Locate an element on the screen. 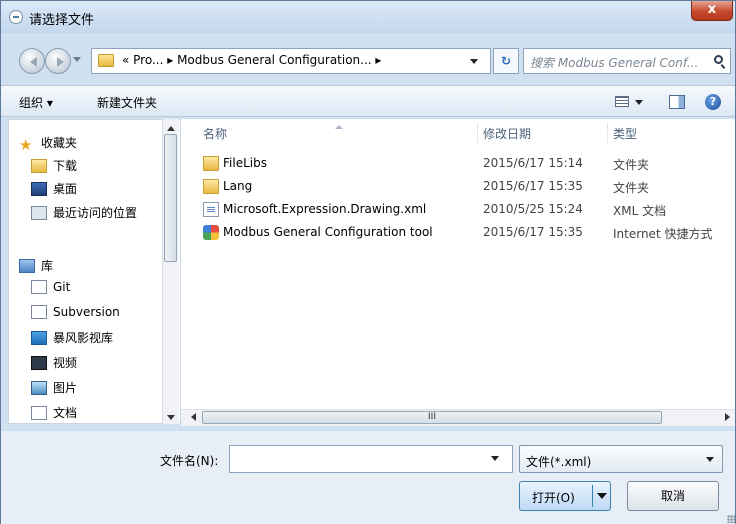 This screenshot has width=736, height=524. resize-grip-icon is located at coordinates (731, 519).